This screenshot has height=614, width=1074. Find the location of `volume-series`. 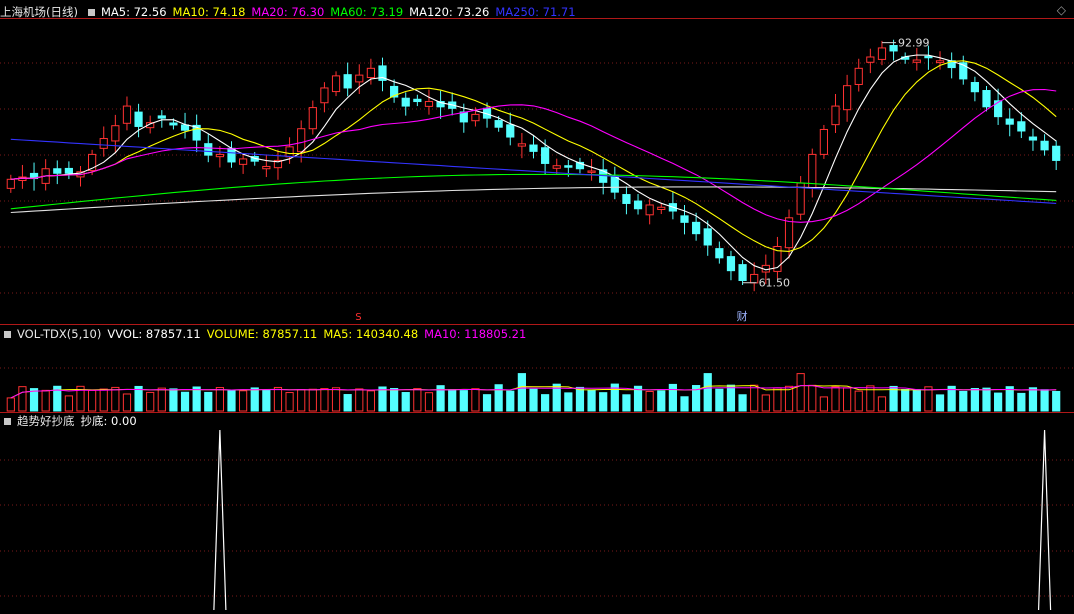

volume-series is located at coordinates (533, 392).